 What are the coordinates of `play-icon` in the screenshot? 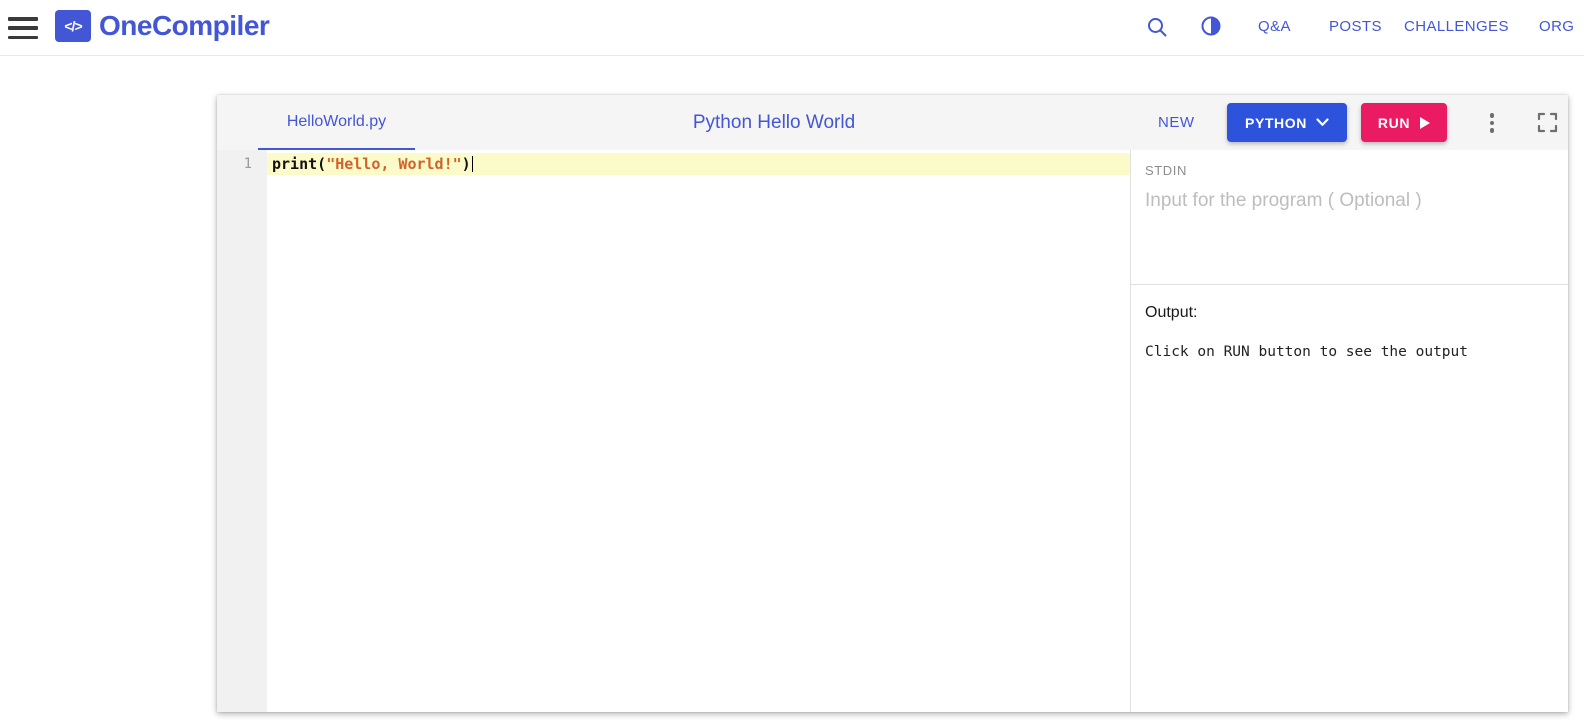 It's located at (1425, 122).